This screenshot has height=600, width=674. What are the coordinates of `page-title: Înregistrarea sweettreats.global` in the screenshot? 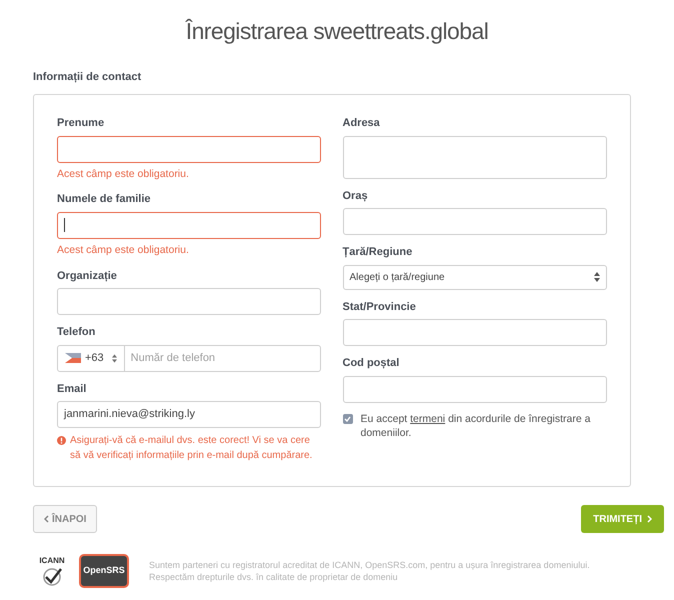 It's located at (337, 31).